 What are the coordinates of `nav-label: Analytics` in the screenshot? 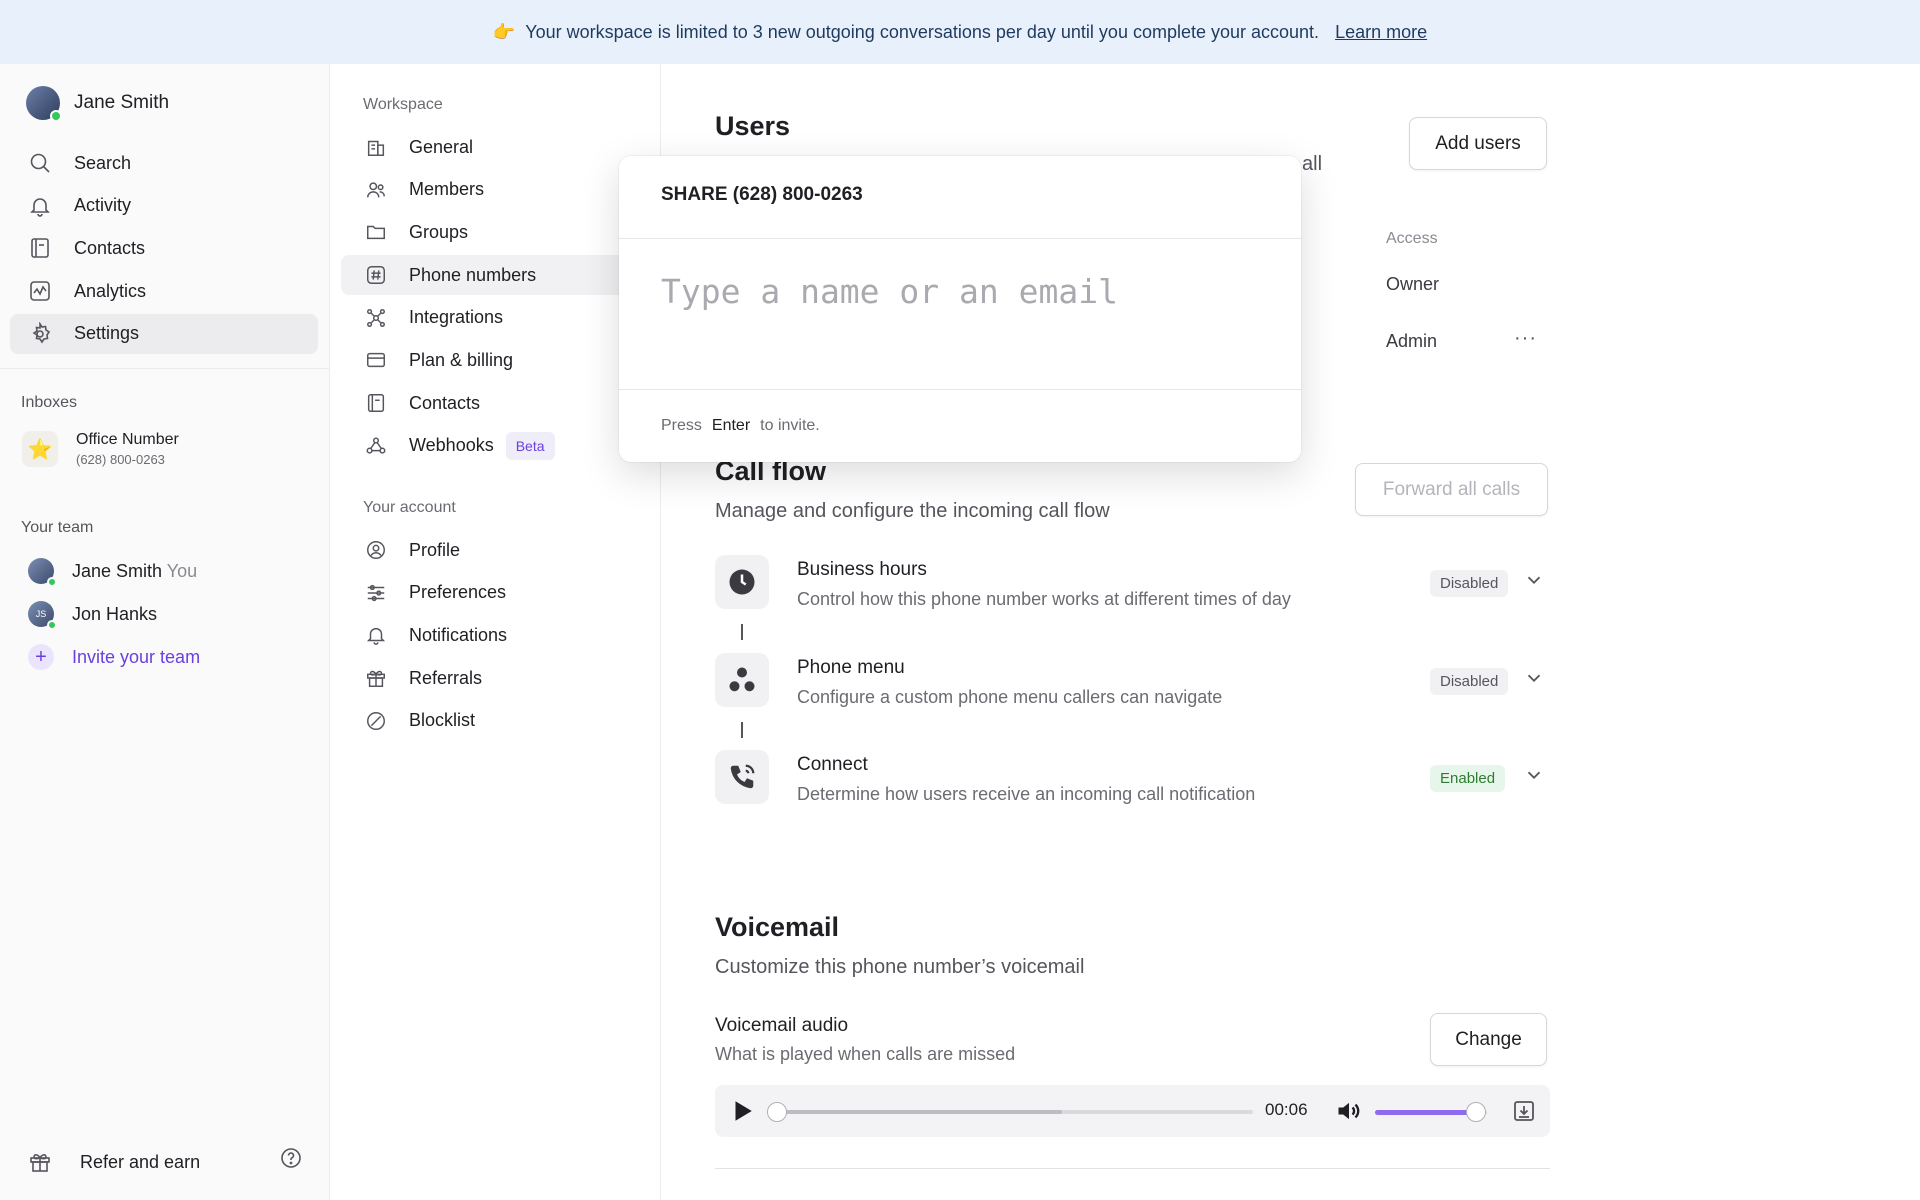 It's located at (110, 290).